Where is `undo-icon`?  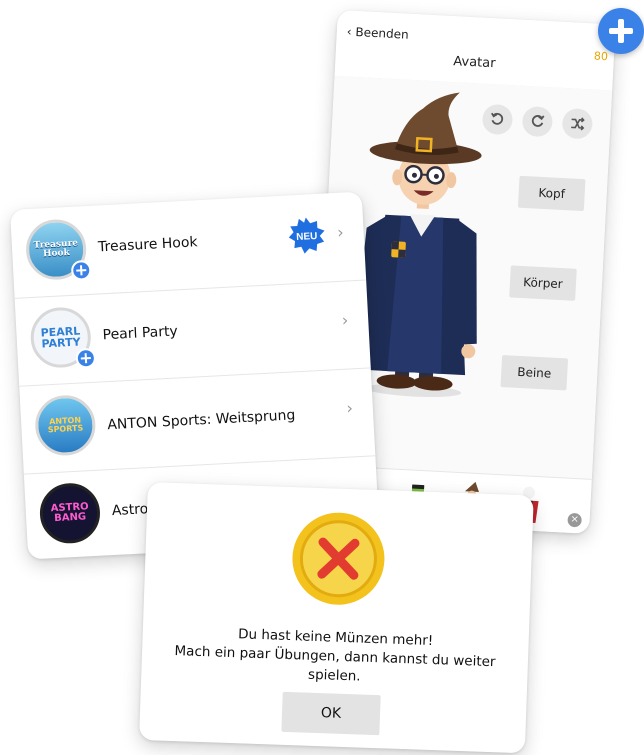 undo-icon is located at coordinates (497, 118).